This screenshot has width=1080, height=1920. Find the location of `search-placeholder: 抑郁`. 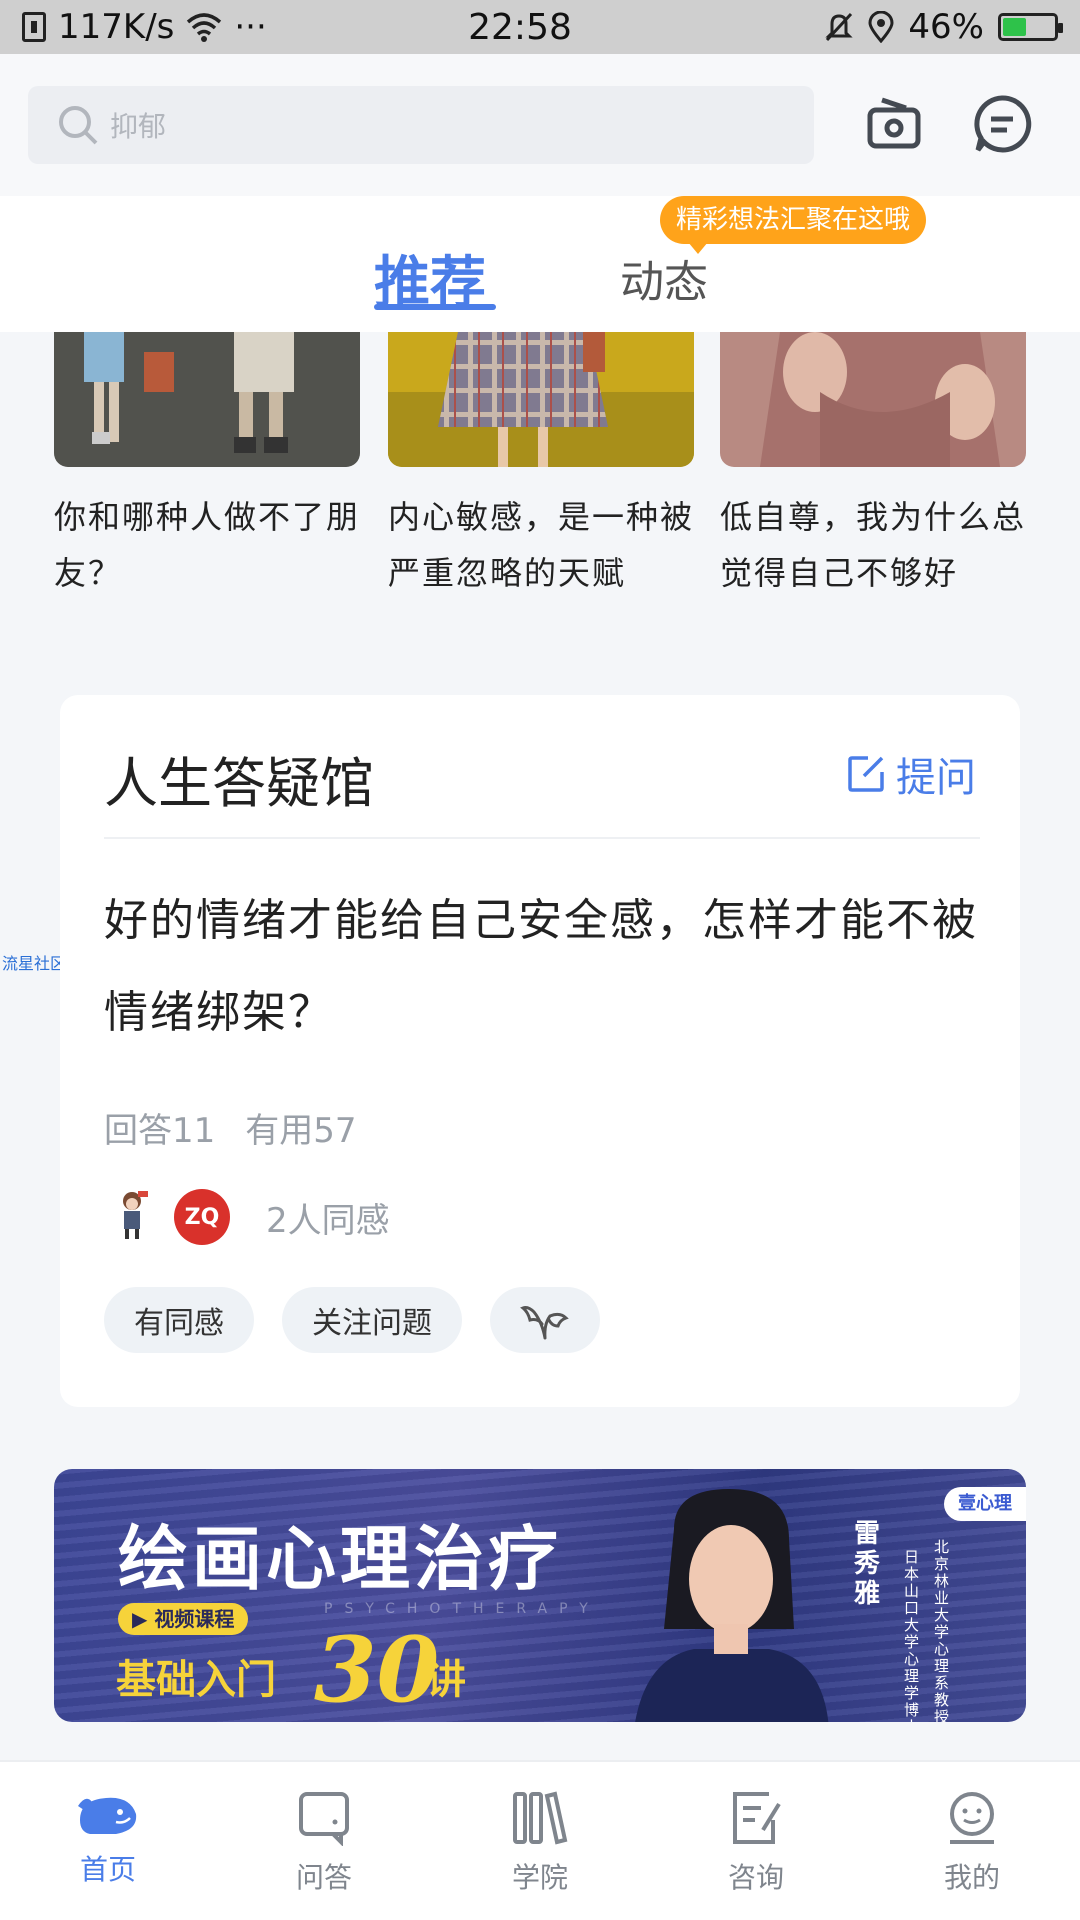

search-placeholder: 抑郁 is located at coordinates (138, 126).